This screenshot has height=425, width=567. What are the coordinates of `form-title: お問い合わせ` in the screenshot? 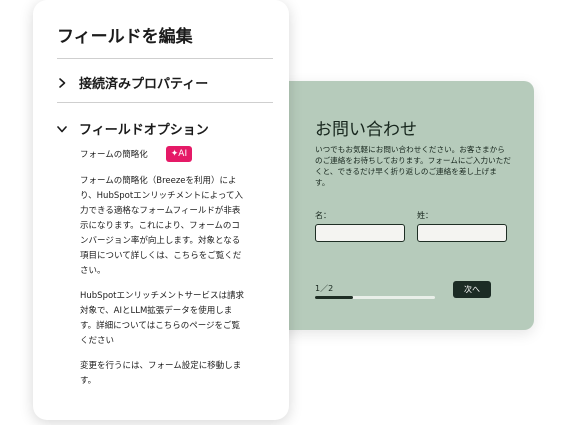 It's located at (366, 130).